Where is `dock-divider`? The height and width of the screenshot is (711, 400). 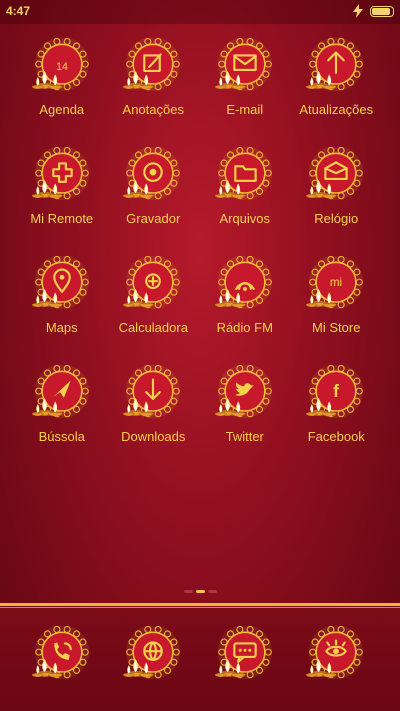
dock-divider is located at coordinates (200, 604).